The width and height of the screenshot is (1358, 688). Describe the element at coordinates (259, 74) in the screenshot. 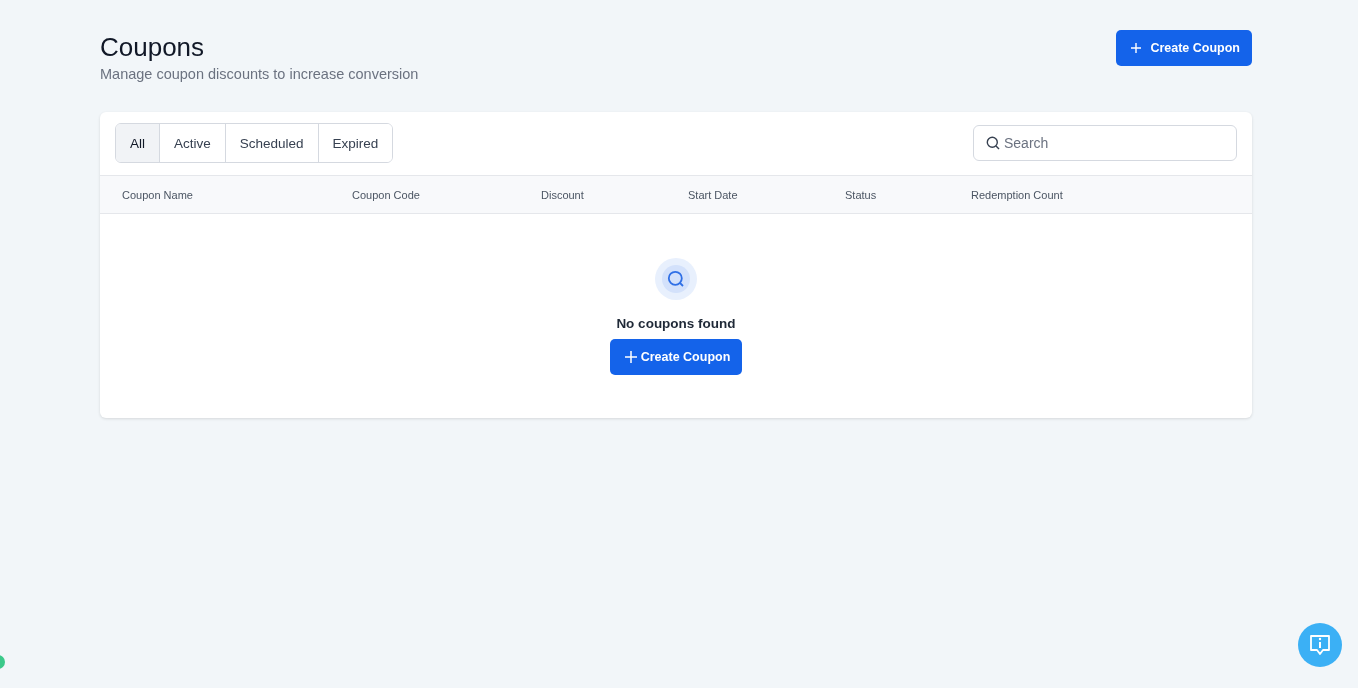

I see `page-subtitle: Manage coupon discounts to increase conversion` at that location.